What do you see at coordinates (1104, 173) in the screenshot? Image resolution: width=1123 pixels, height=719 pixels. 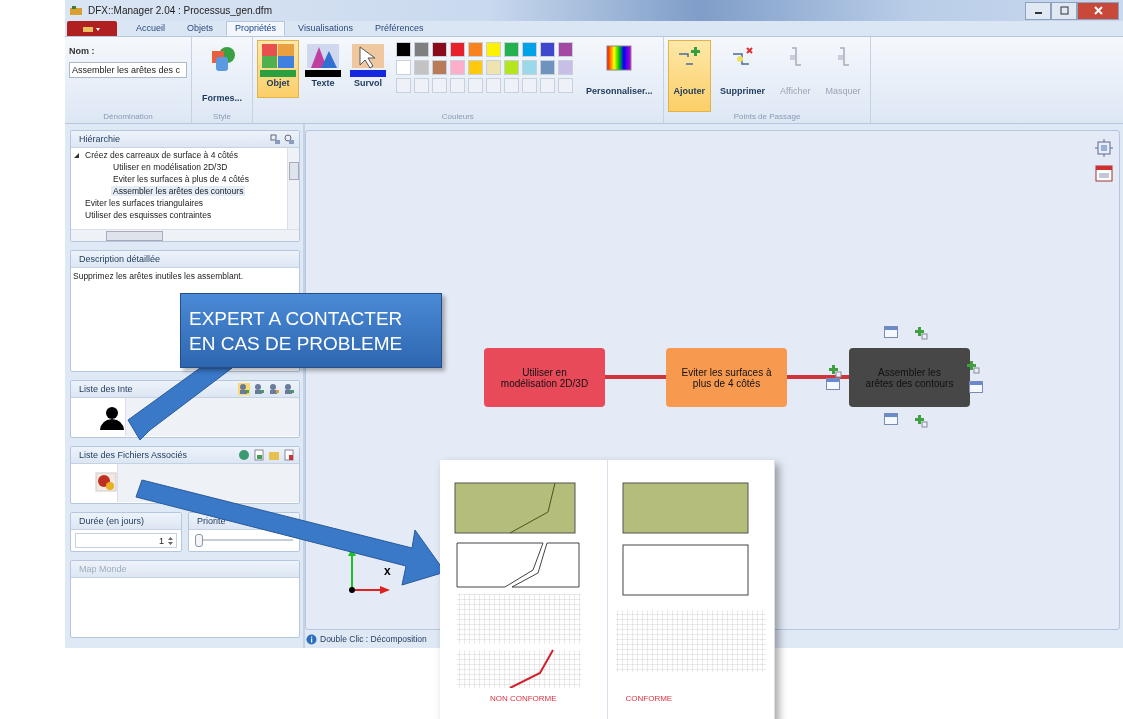 I see `calendar-icon` at bounding box center [1104, 173].